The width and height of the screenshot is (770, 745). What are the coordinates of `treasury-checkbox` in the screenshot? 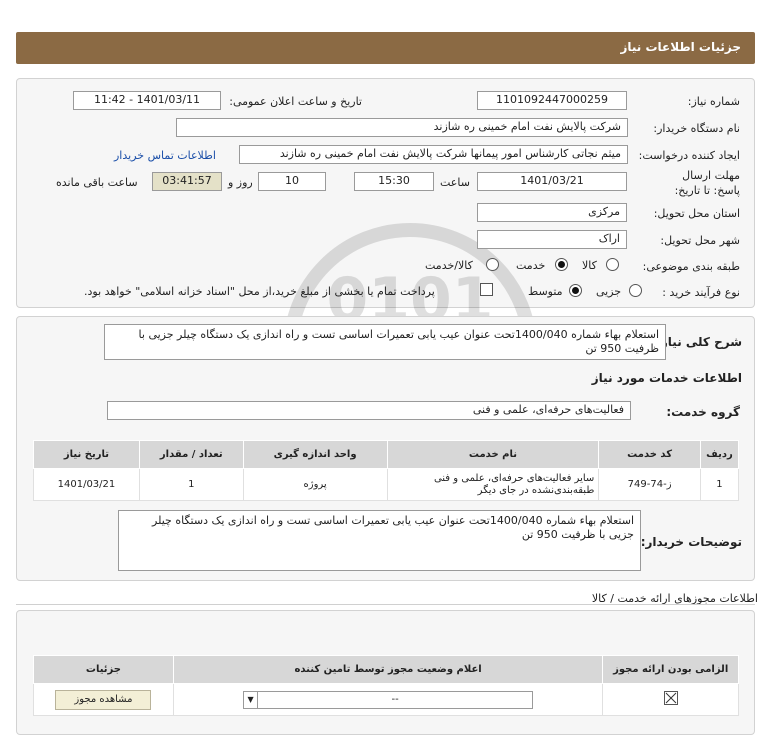 It's located at (486, 289).